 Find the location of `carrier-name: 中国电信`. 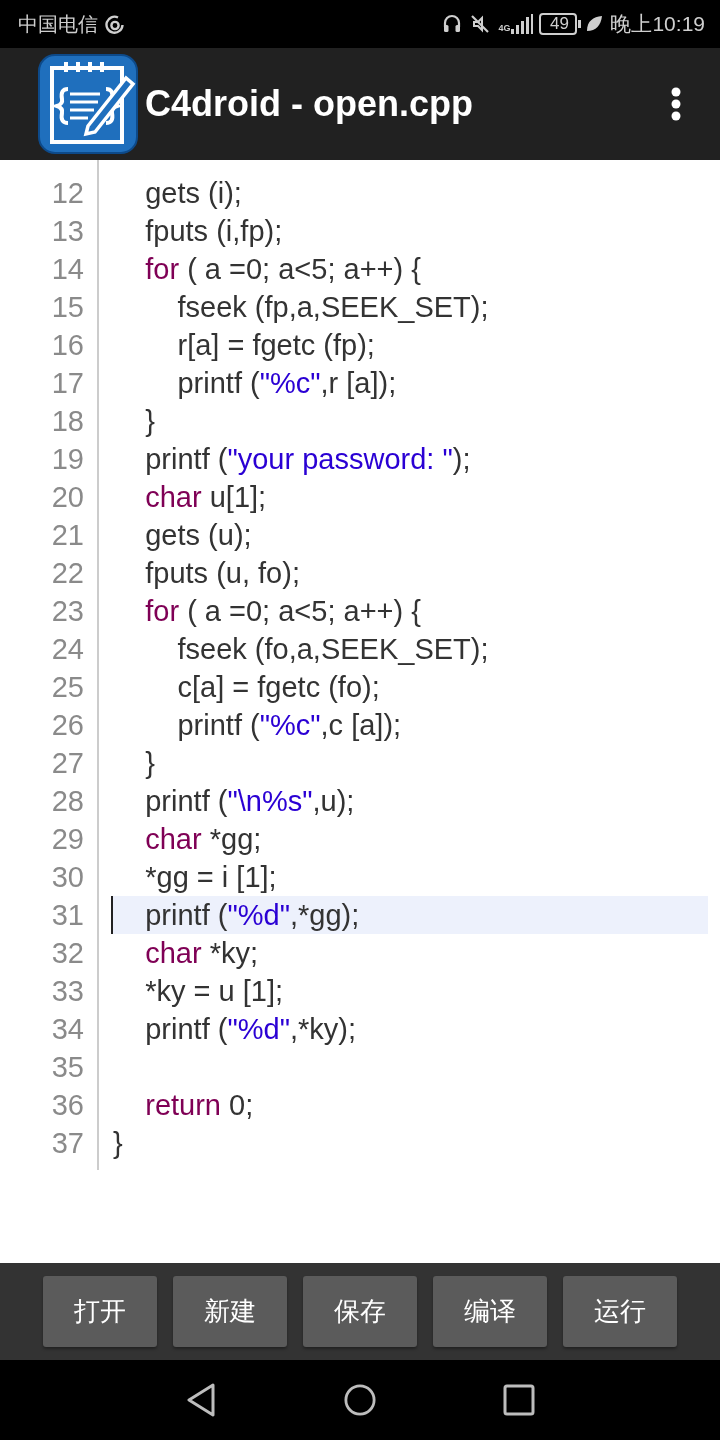

carrier-name: 中国电信 is located at coordinates (58, 24).